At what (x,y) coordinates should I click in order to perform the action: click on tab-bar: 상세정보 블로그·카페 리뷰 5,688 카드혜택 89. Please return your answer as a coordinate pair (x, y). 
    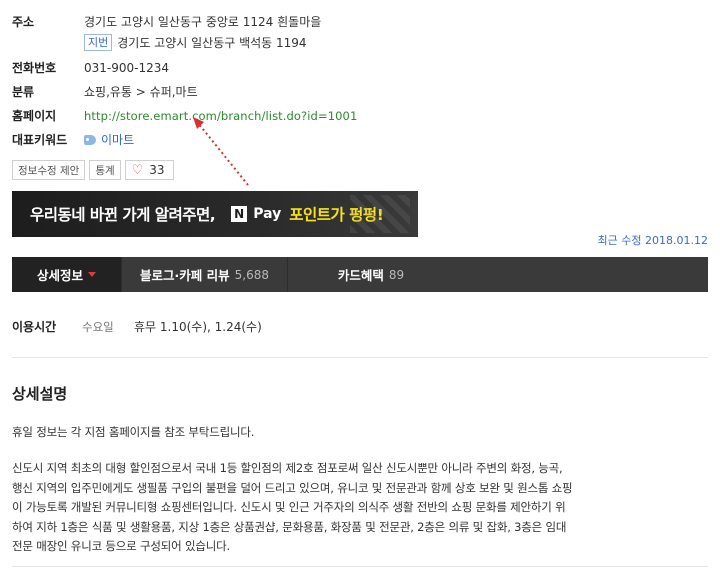
    Looking at the image, I should click on (360, 274).